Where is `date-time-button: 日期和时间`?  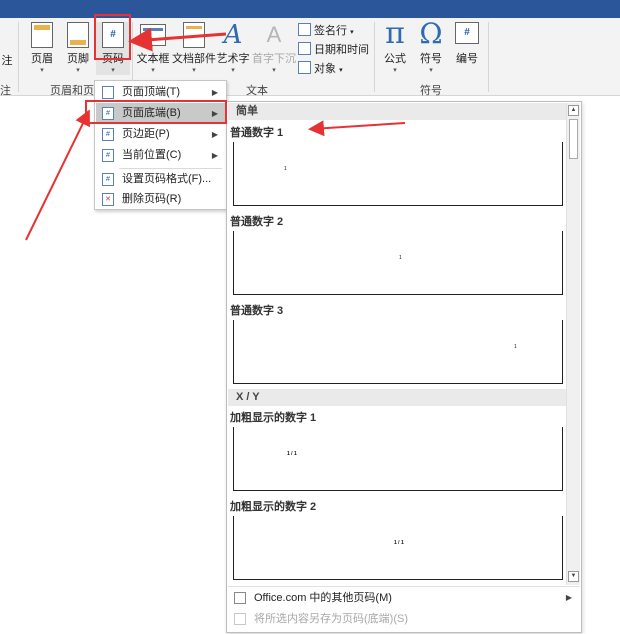 date-time-button: 日期和时间 is located at coordinates (333, 49).